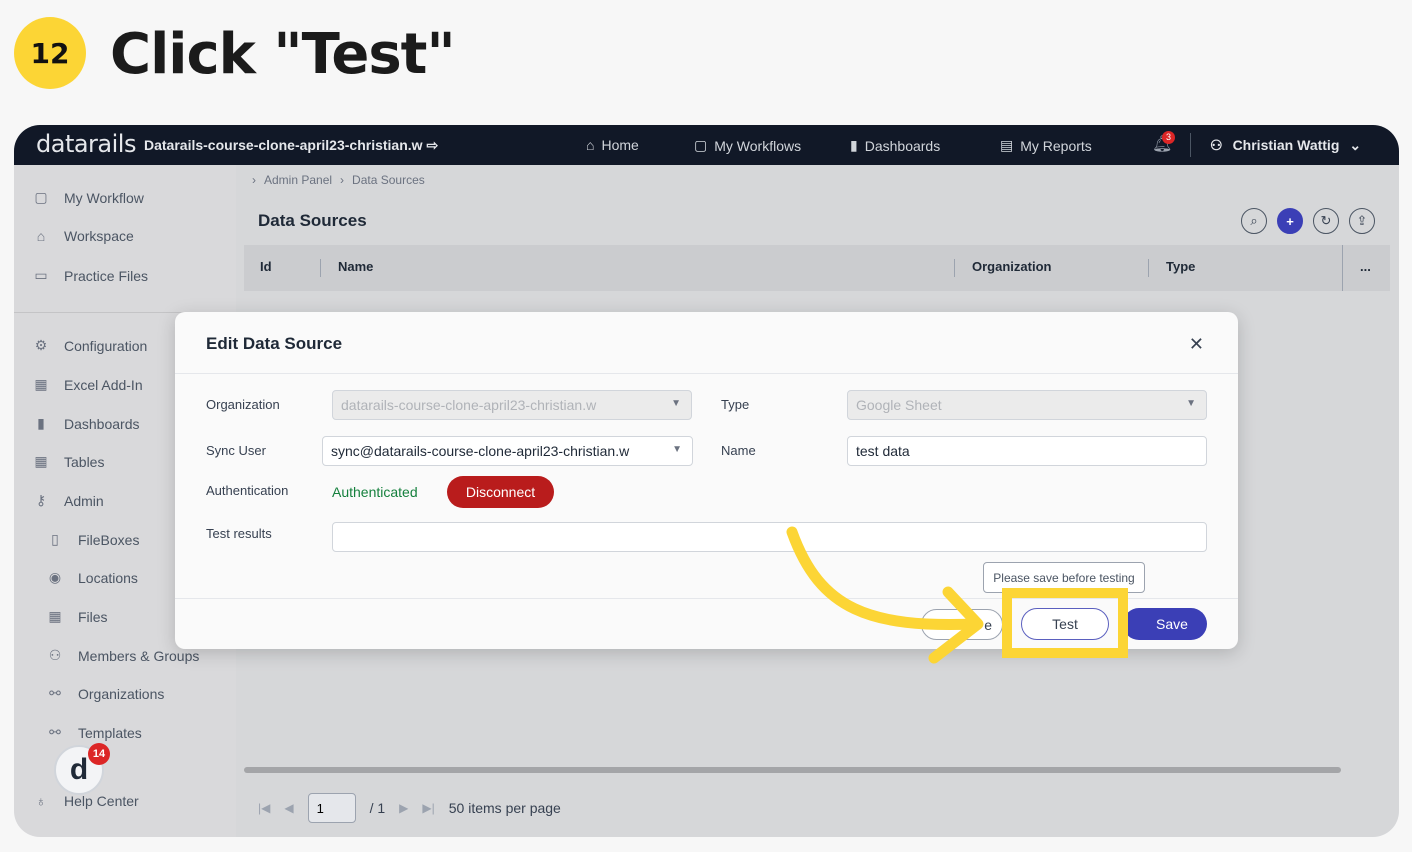 This screenshot has width=1412, height=852. I want to click on next-page-icon: ▶, so click(403, 808).